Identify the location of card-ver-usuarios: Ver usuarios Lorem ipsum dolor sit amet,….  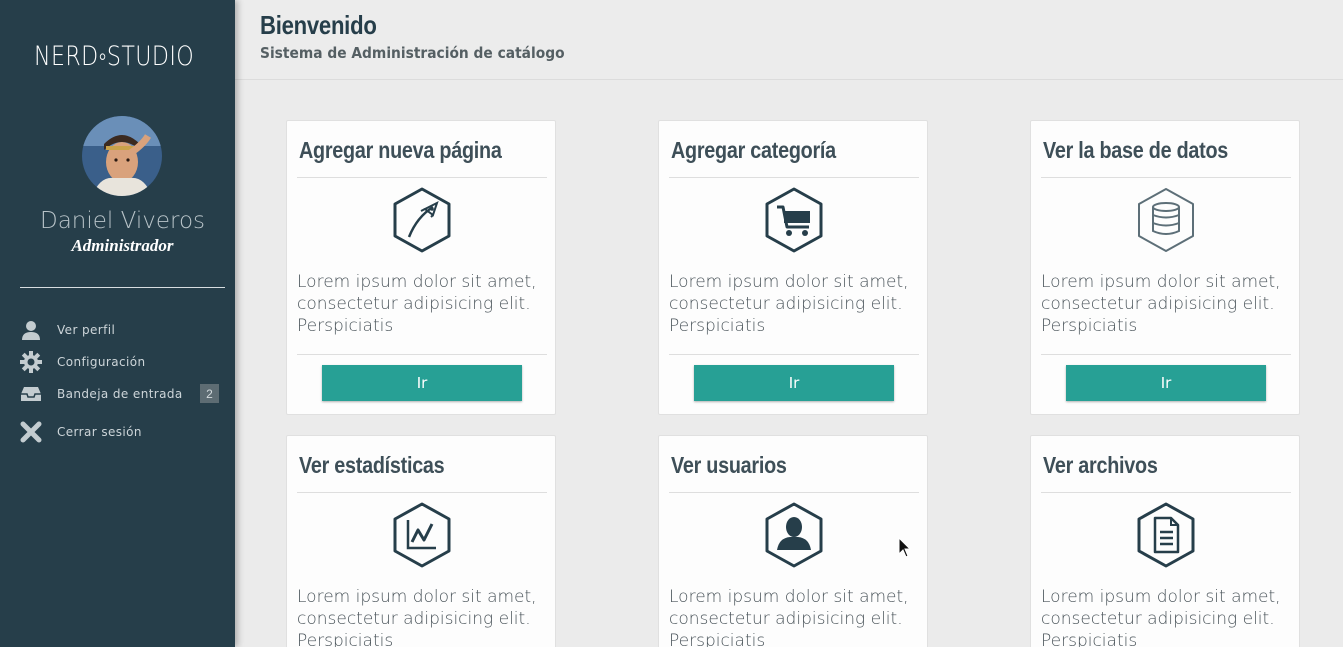
(793, 541).